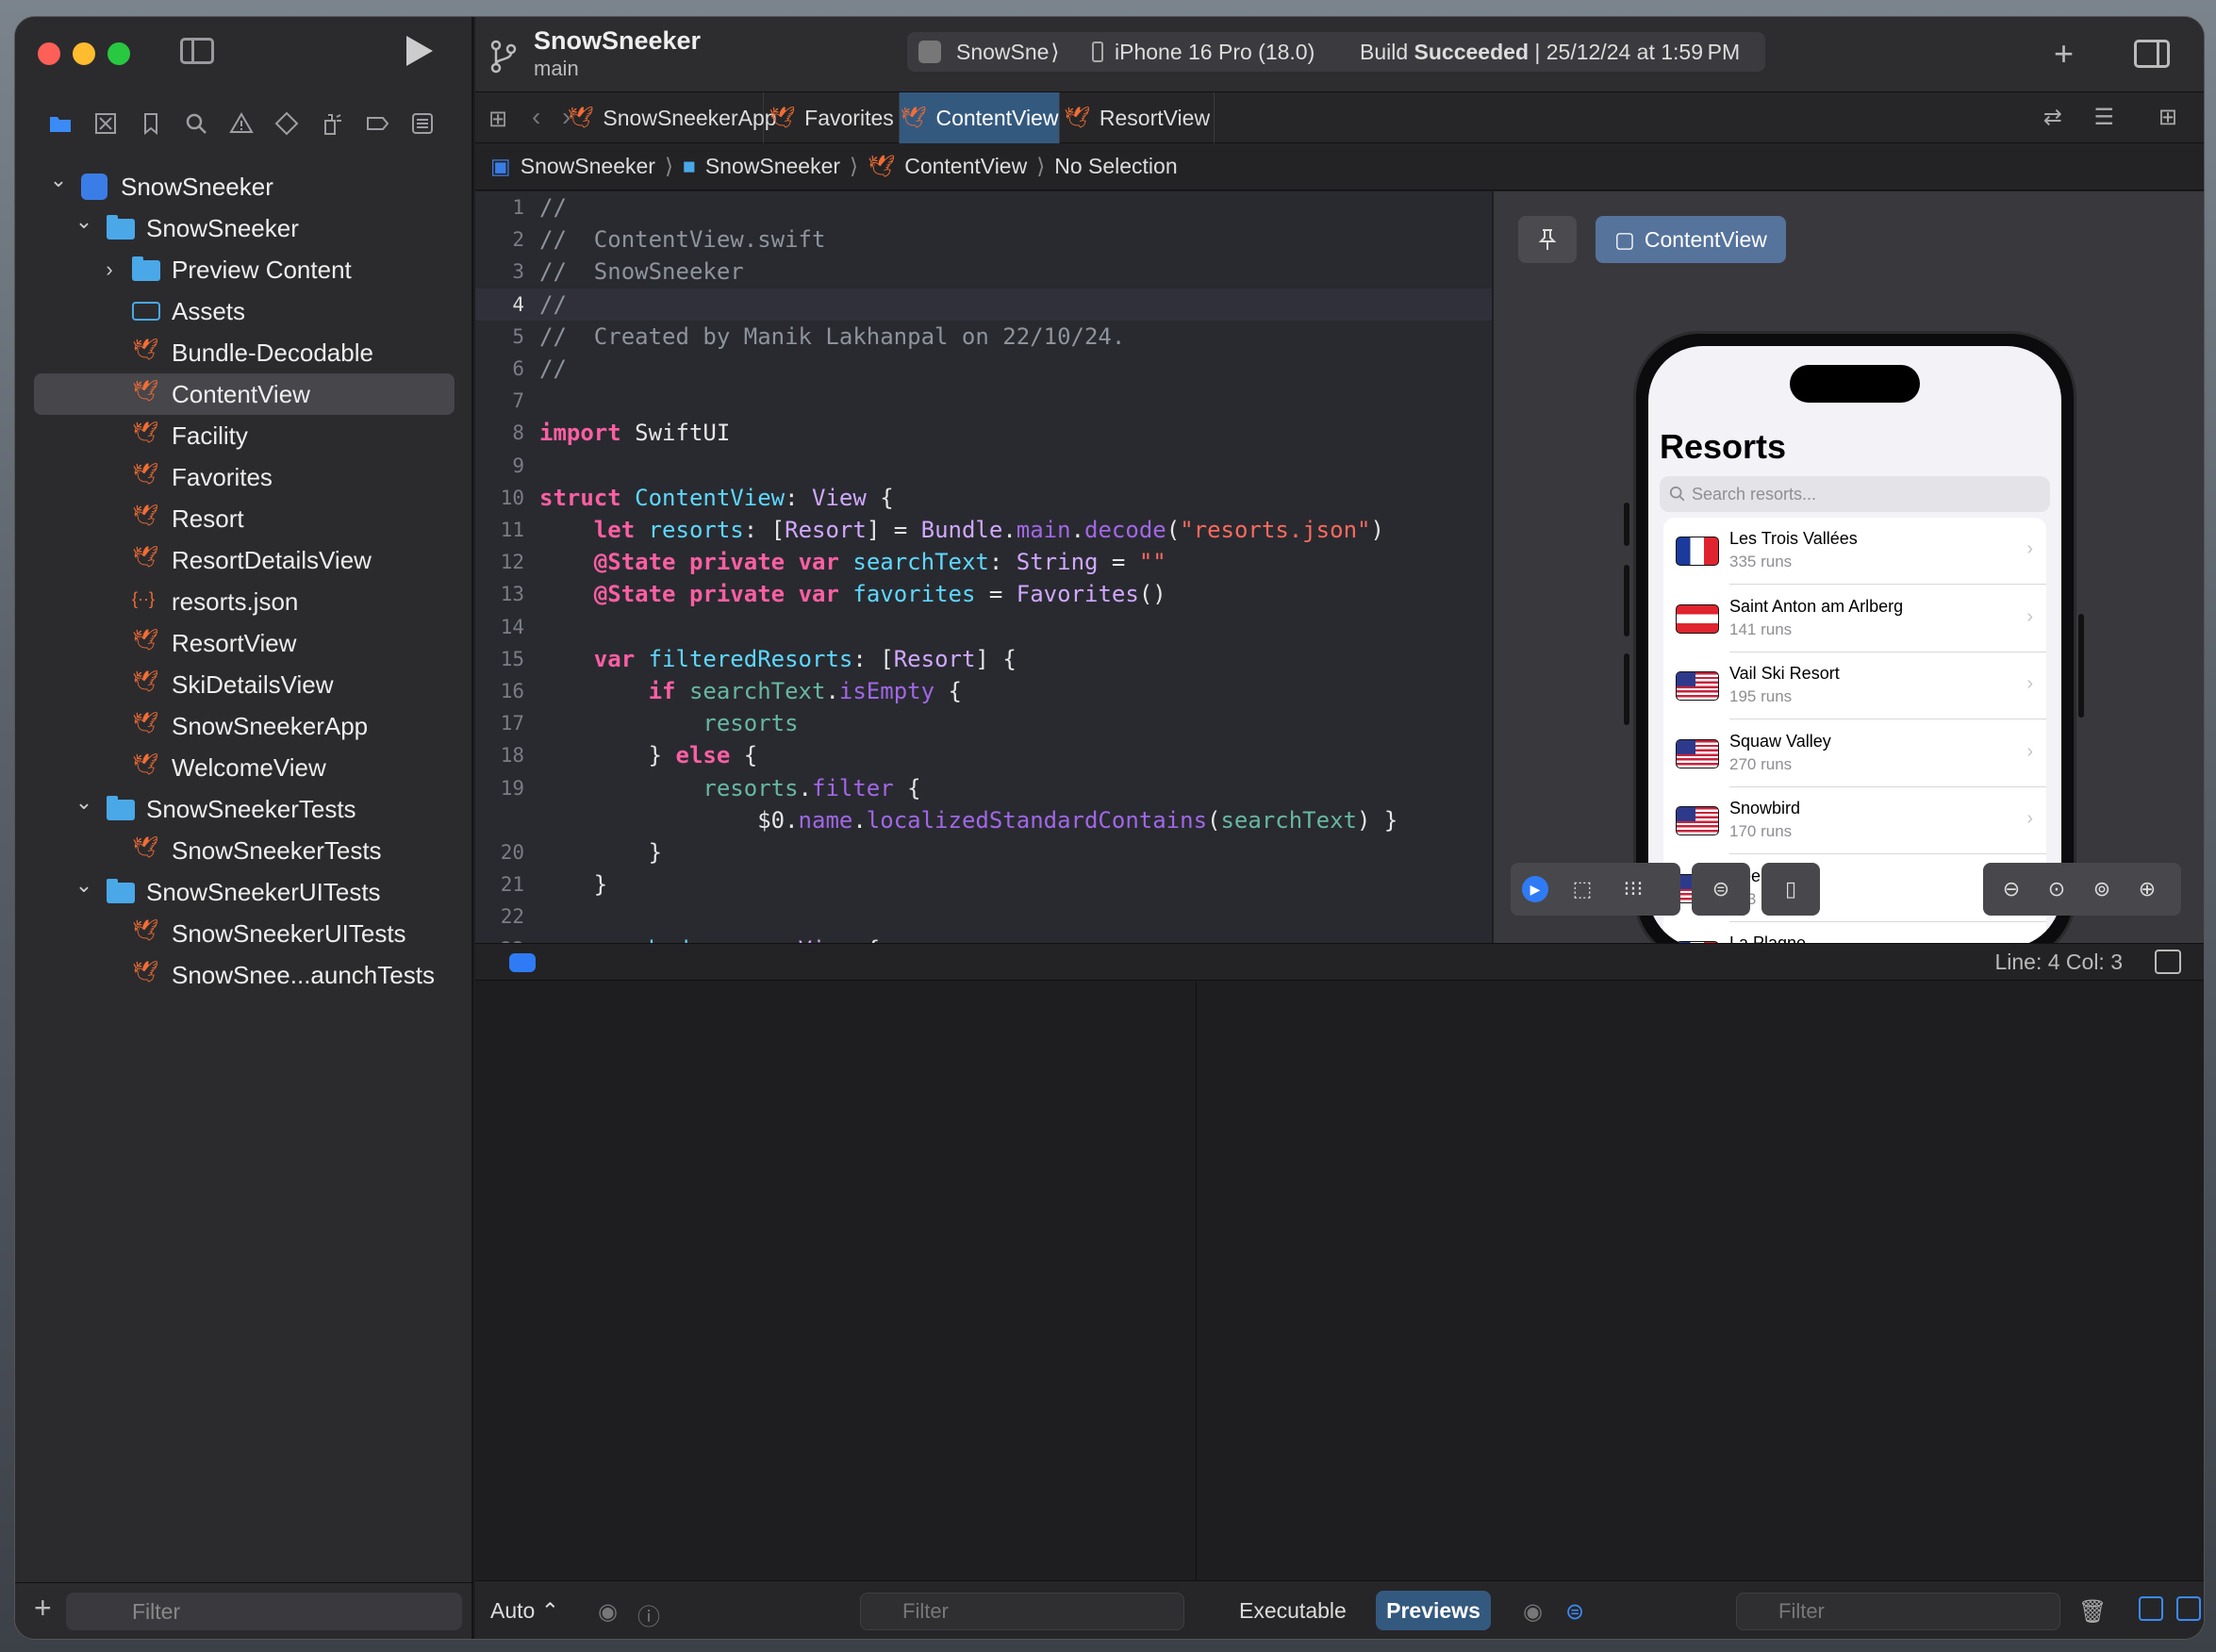  What do you see at coordinates (832, 117) in the screenshot?
I see `editor-tab: 🕊 Favorites` at bounding box center [832, 117].